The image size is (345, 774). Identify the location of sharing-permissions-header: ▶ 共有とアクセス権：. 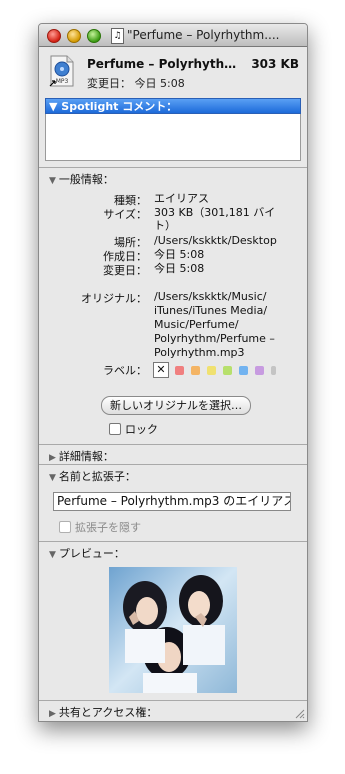
(103, 712).